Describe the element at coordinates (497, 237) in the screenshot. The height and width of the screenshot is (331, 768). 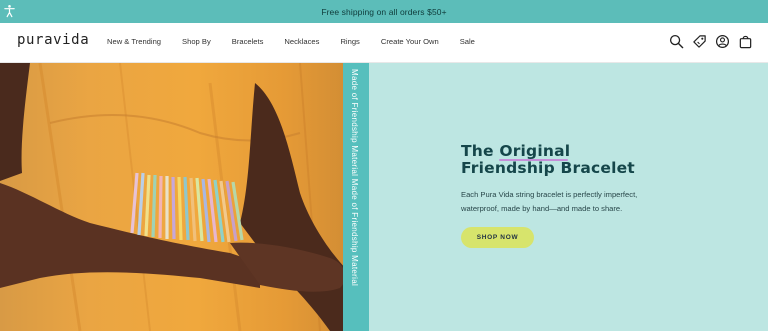
I see `shop-now-button: SHOP NOW` at that location.